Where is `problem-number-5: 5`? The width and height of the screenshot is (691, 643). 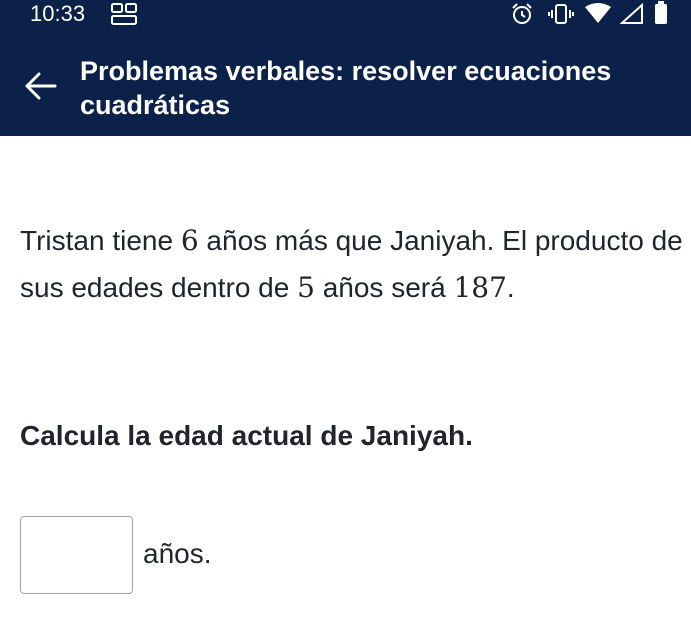 problem-number-5: 5 is located at coordinates (306, 287).